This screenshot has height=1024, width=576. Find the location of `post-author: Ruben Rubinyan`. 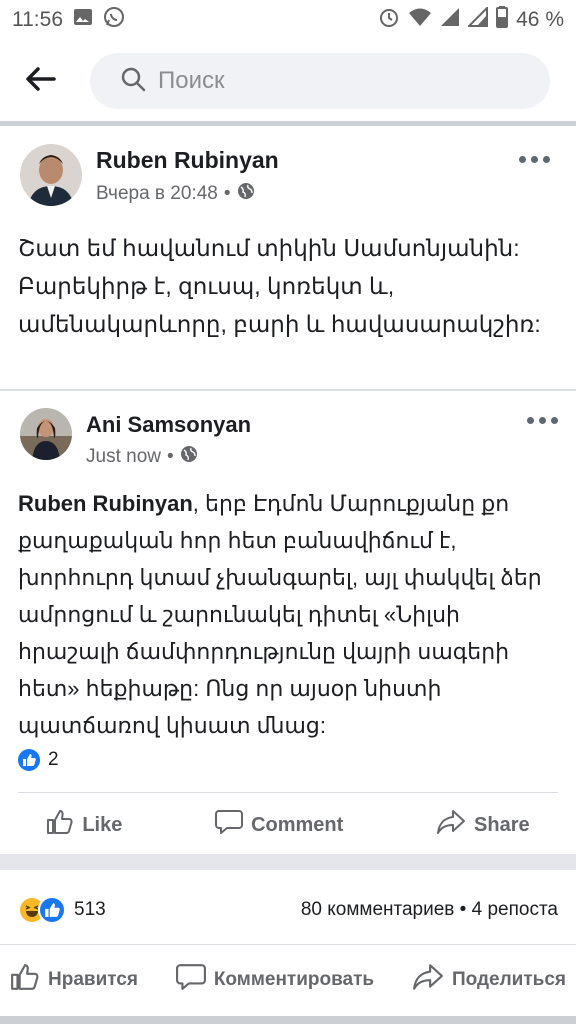

post-author: Ruben Rubinyan is located at coordinates (187, 160).